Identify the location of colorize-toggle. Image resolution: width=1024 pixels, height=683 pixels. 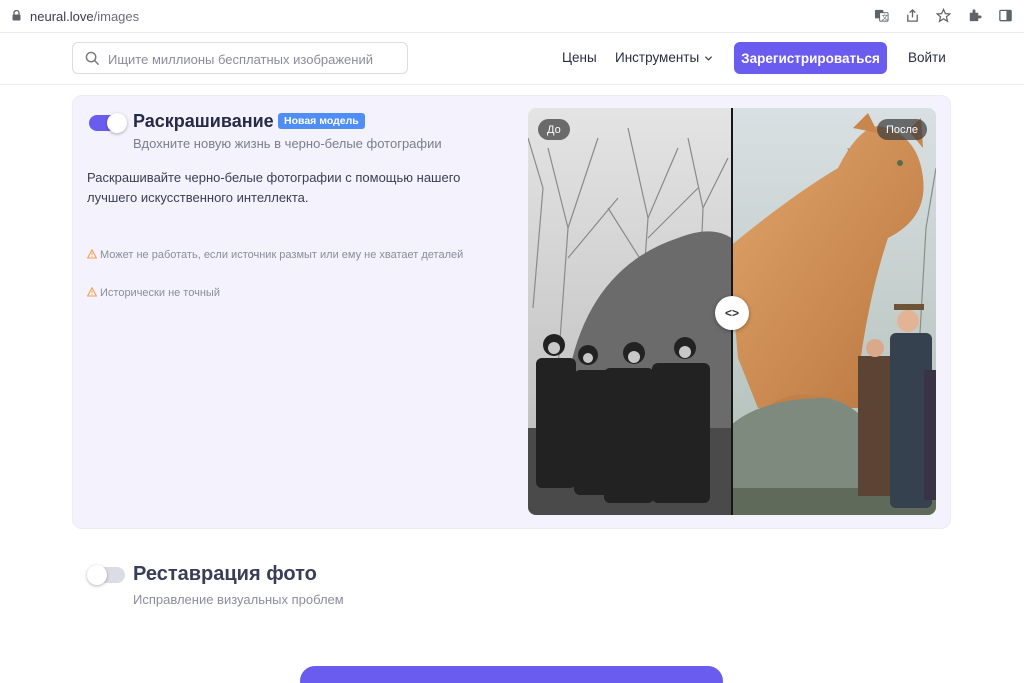
(108, 123).